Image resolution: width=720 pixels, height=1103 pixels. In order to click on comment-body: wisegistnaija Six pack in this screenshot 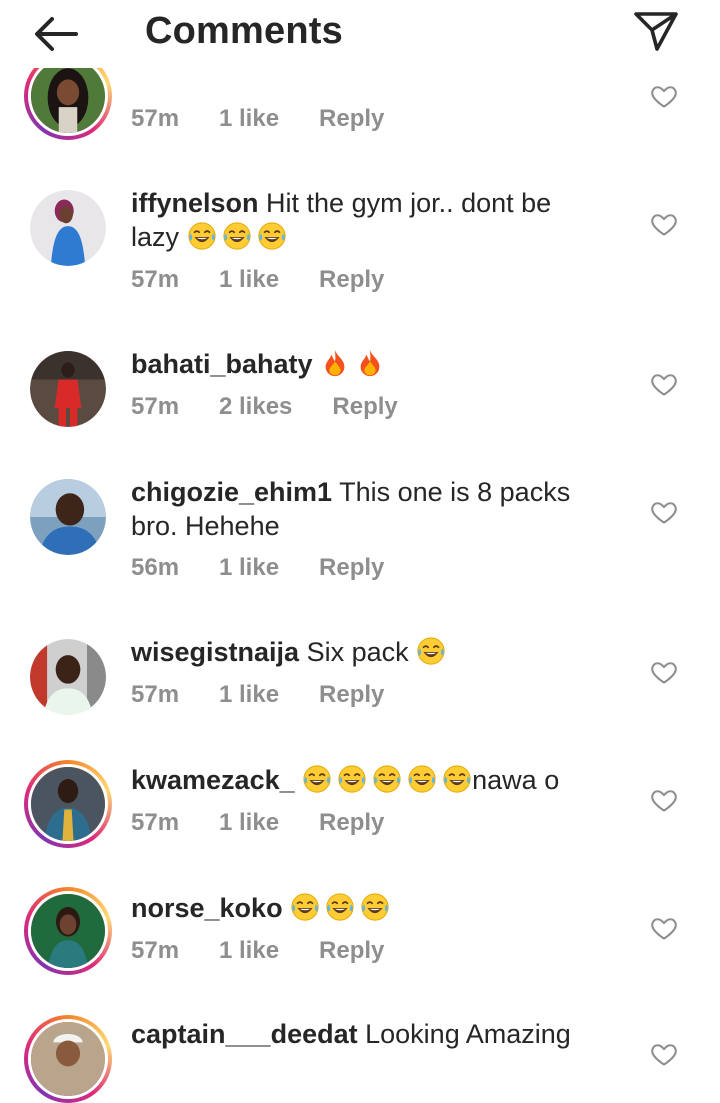, I will do `click(366, 652)`.